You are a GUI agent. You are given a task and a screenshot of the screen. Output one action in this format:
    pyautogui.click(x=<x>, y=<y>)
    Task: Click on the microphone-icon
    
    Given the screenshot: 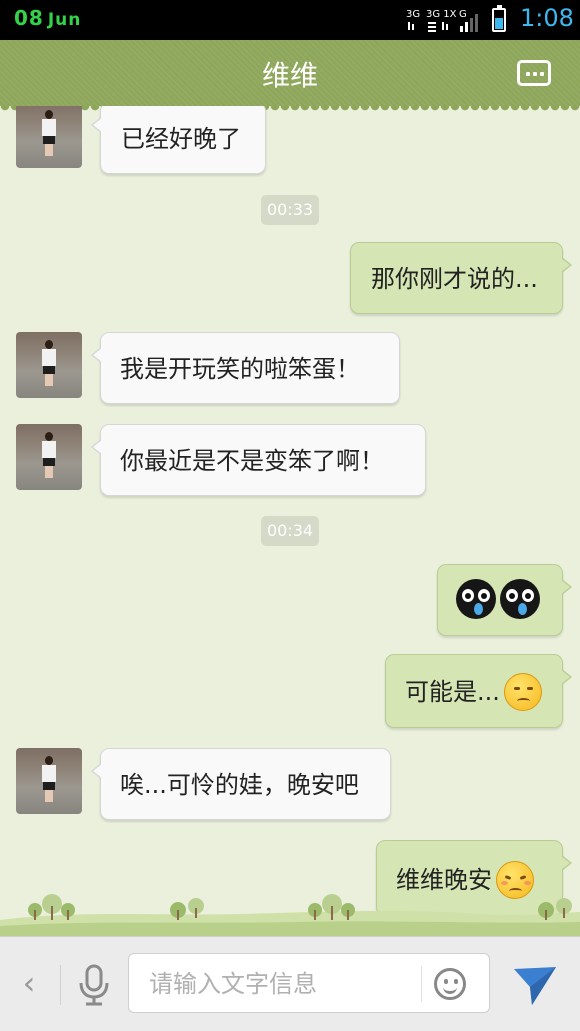 What is the action you would take?
    pyautogui.click(x=94, y=985)
    